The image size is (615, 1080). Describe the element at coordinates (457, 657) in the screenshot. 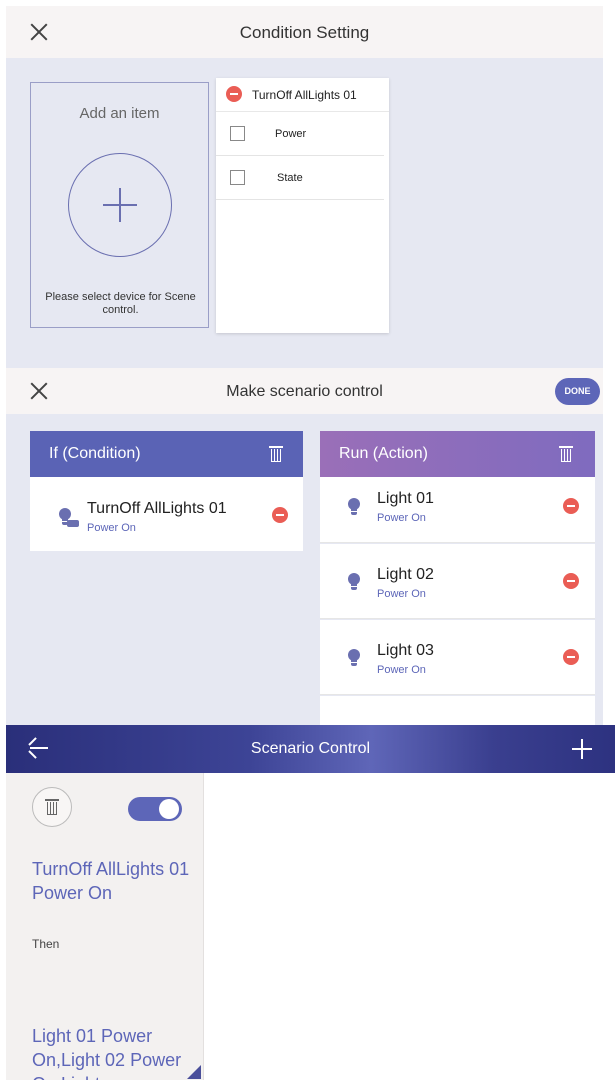

I see `action-item: Light 03 Power On` at that location.